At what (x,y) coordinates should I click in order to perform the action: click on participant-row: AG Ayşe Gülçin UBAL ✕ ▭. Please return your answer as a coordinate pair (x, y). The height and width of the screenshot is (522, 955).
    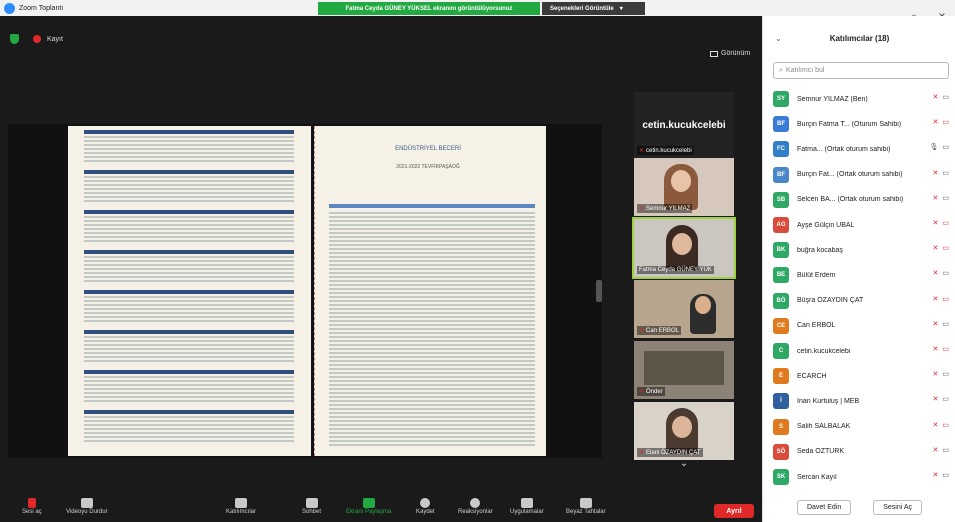
    Looking at the image, I should click on (863, 225).